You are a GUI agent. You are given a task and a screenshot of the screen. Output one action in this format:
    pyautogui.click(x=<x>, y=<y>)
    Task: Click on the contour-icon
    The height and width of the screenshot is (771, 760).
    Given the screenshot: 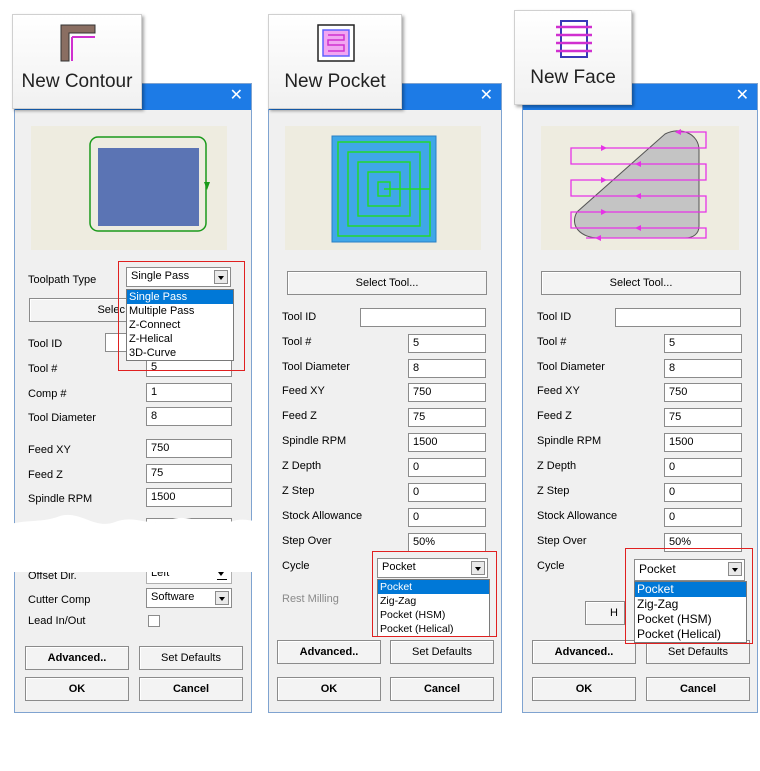 What is the action you would take?
    pyautogui.click(x=78, y=43)
    